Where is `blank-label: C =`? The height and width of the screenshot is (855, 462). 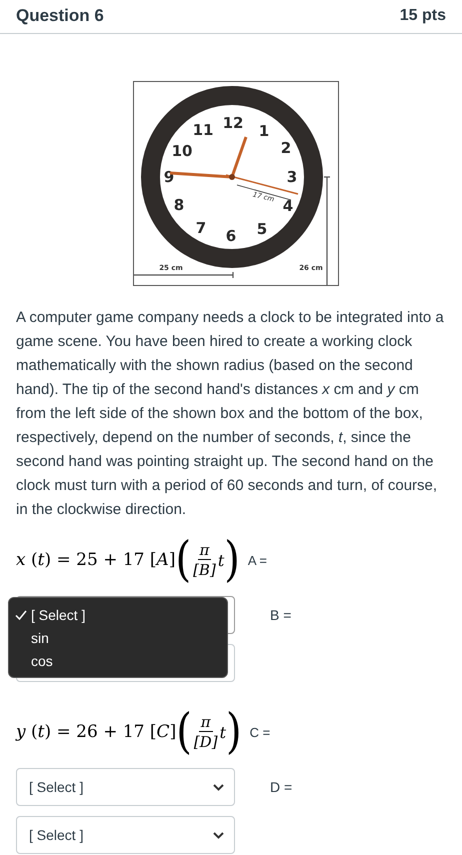 blank-label: C = is located at coordinates (260, 732).